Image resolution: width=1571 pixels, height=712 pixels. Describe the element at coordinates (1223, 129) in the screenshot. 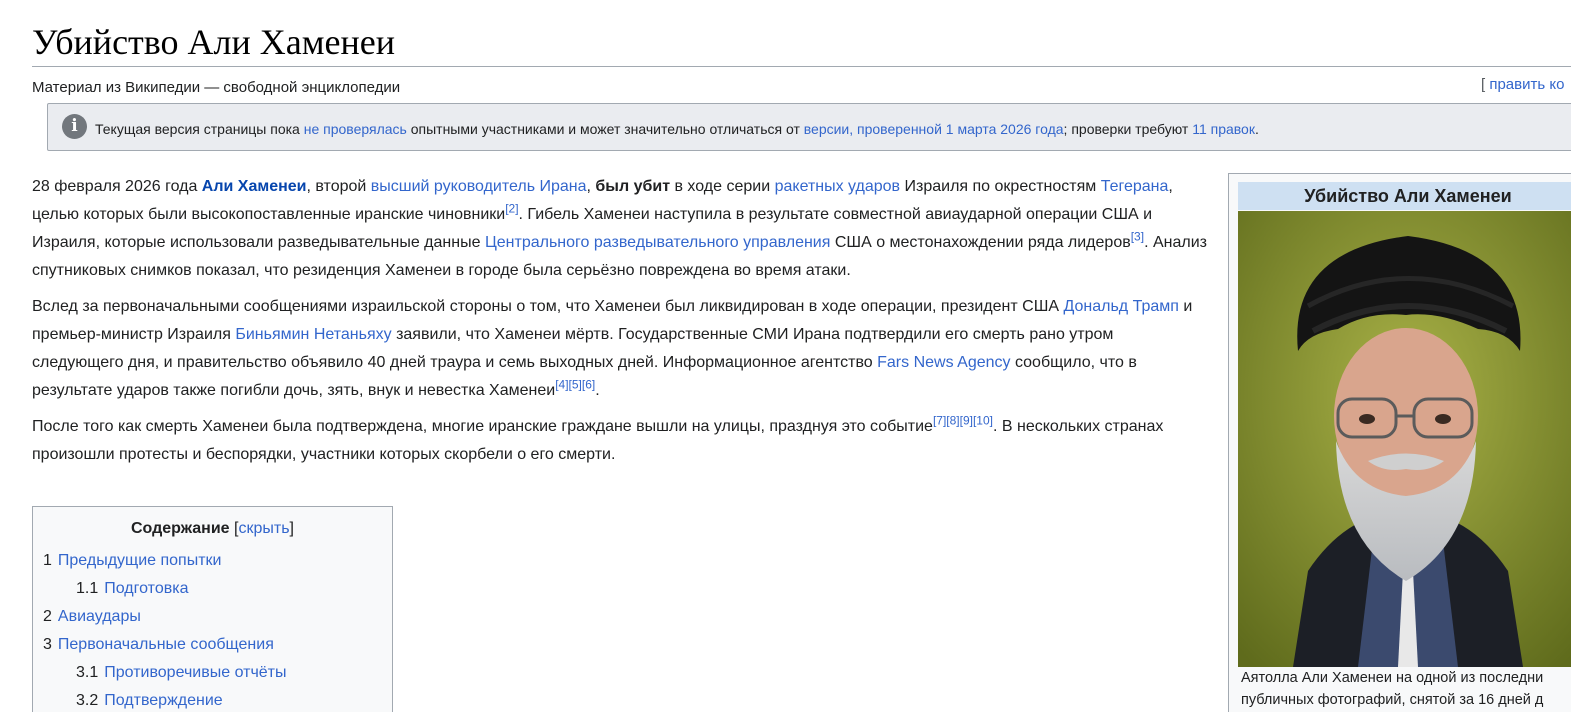

I see `pending-edits-link: 11 правок` at that location.